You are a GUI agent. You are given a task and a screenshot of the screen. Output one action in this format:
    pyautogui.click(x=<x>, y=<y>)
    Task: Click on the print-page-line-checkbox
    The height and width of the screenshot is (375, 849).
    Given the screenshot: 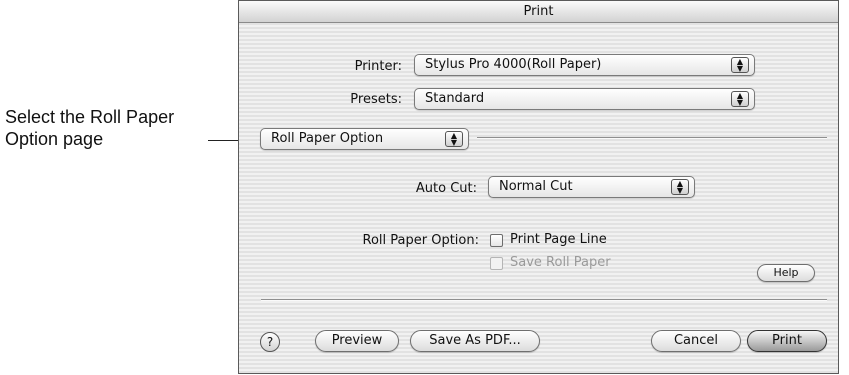 What is the action you would take?
    pyautogui.click(x=496, y=240)
    